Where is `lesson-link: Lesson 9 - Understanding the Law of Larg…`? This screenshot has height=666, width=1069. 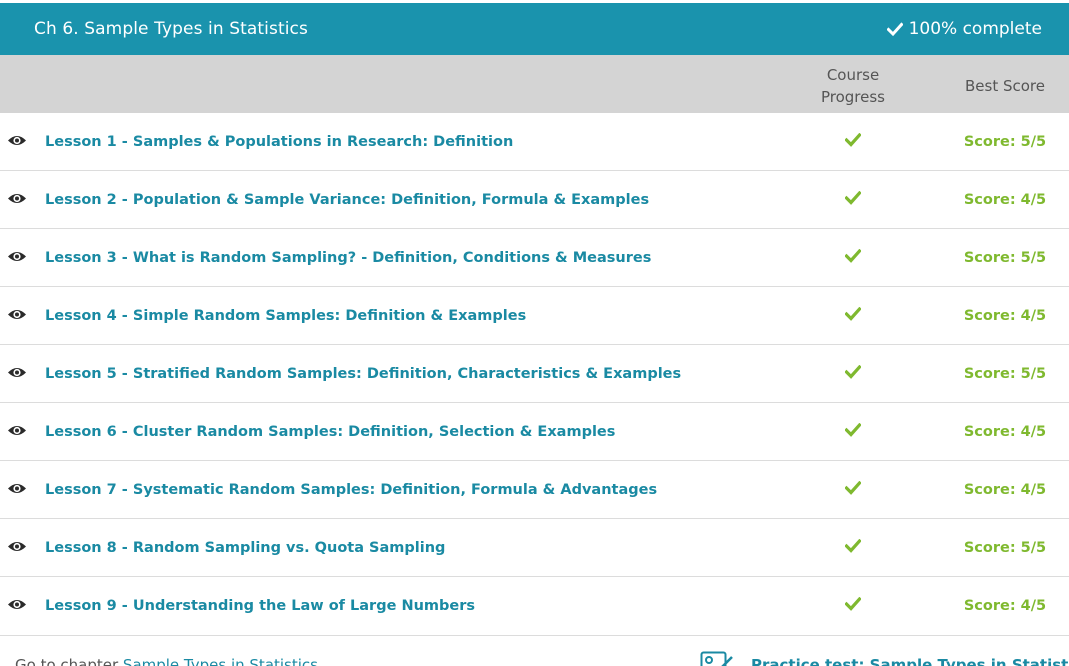 lesson-link: Lesson 9 - Understanding the Law of Larg… is located at coordinates (260, 606).